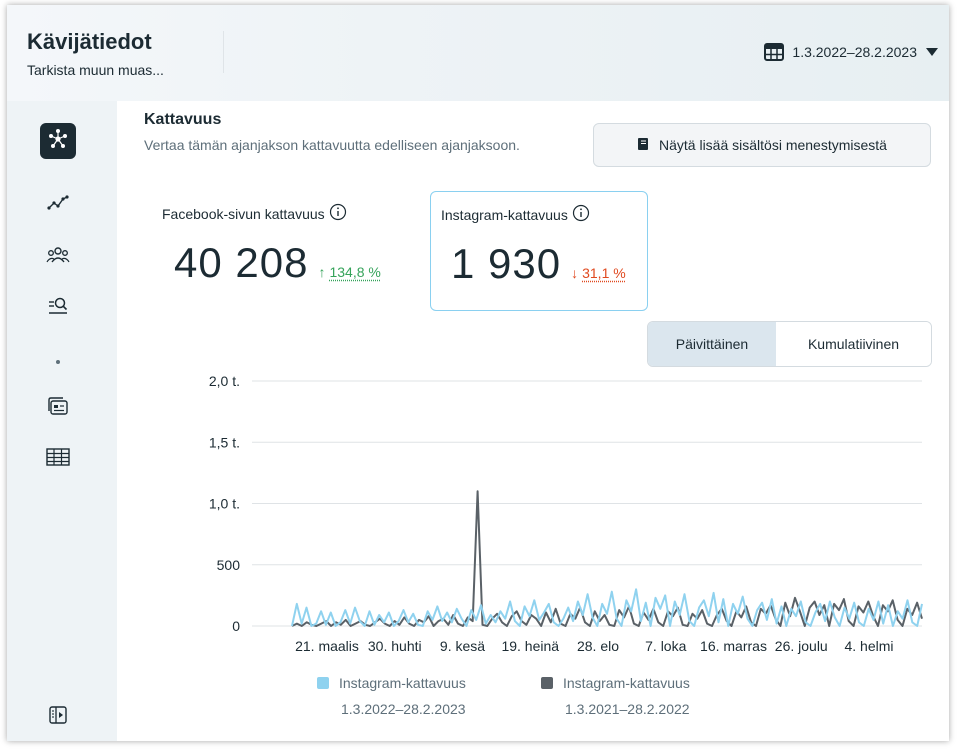  I want to click on show-more-performance-button: Näytä lisää sisältösi menestymisestä, so click(762, 145).